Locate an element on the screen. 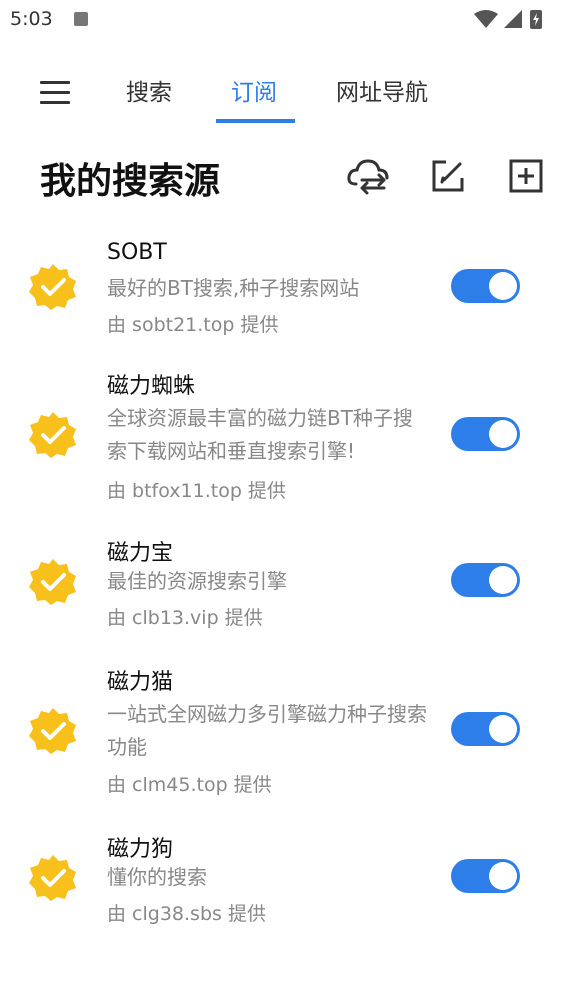 The image size is (564, 1002). source-name: 磁力宝 is located at coordinates (140, 553).